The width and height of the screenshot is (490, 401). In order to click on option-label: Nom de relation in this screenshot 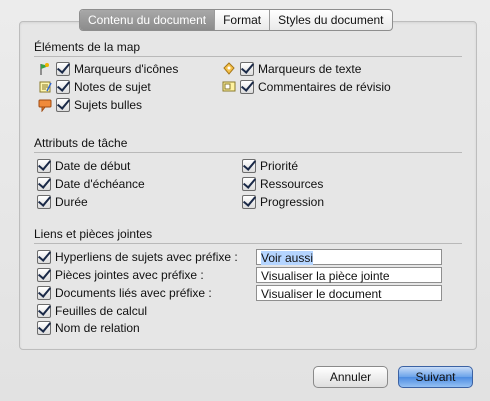, I will do `click(97, 328)`.